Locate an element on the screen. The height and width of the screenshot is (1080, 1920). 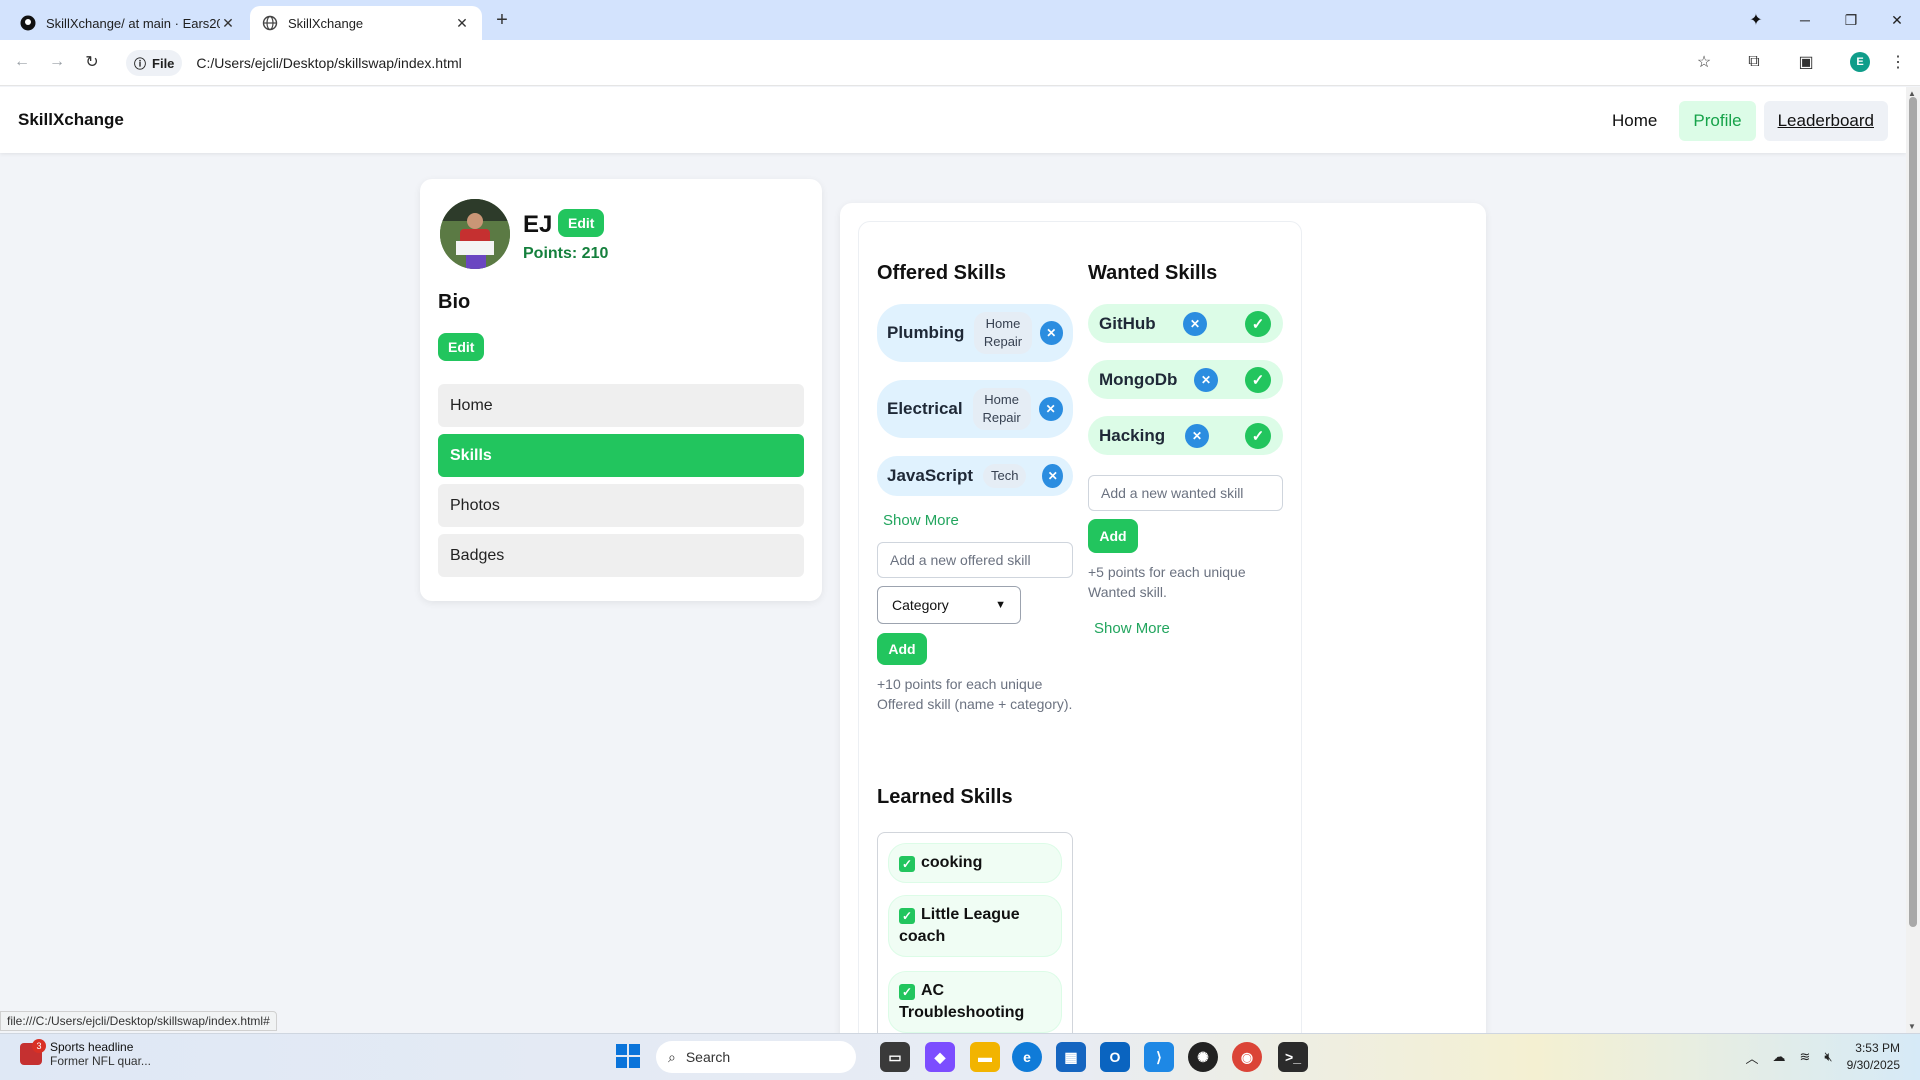
scrollbar-thumb is located at coordinates (1913, 512).